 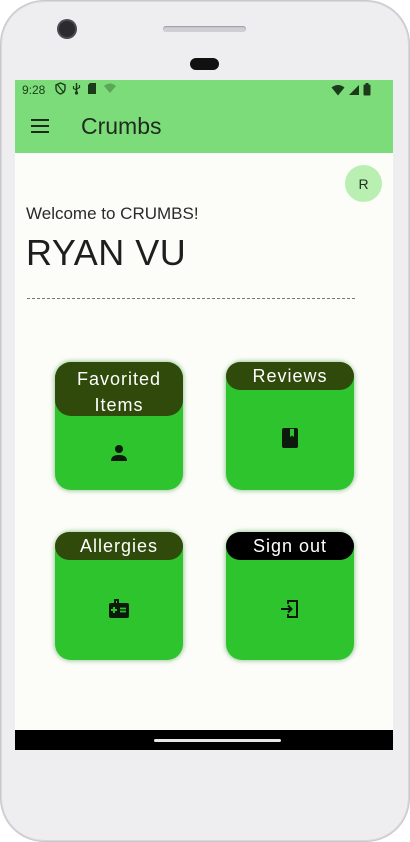 What do you see at coordinates (338, 90) in the screenshot?
I see `wifi-icon` at bounding box center [338, 90].